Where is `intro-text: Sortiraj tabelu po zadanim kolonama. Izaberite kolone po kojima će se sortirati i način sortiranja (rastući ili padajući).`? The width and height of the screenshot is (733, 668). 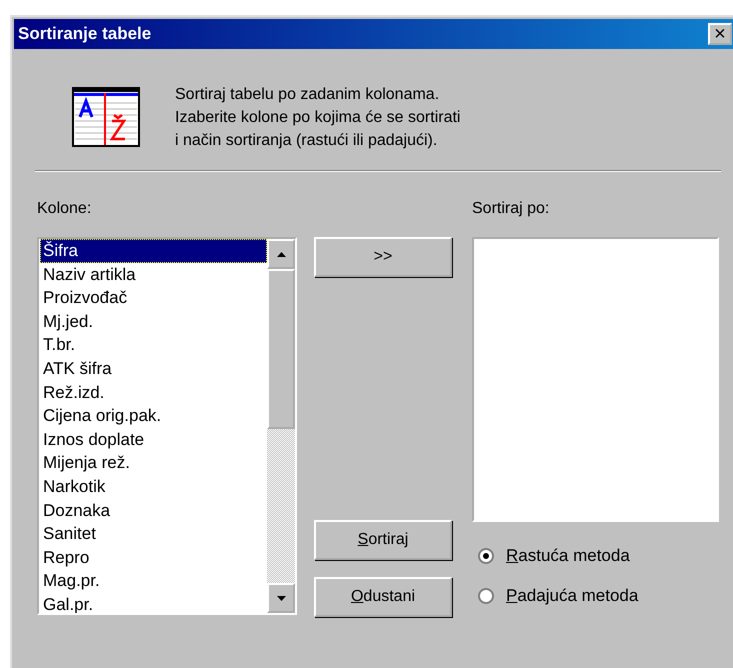 intro-text: Sortiraj tabelu po zadanim kolonama. Izaberite kolone po kojima će se sortirati i način sortiranja (rastući ili padajući). is located at coordinates (317, 117).